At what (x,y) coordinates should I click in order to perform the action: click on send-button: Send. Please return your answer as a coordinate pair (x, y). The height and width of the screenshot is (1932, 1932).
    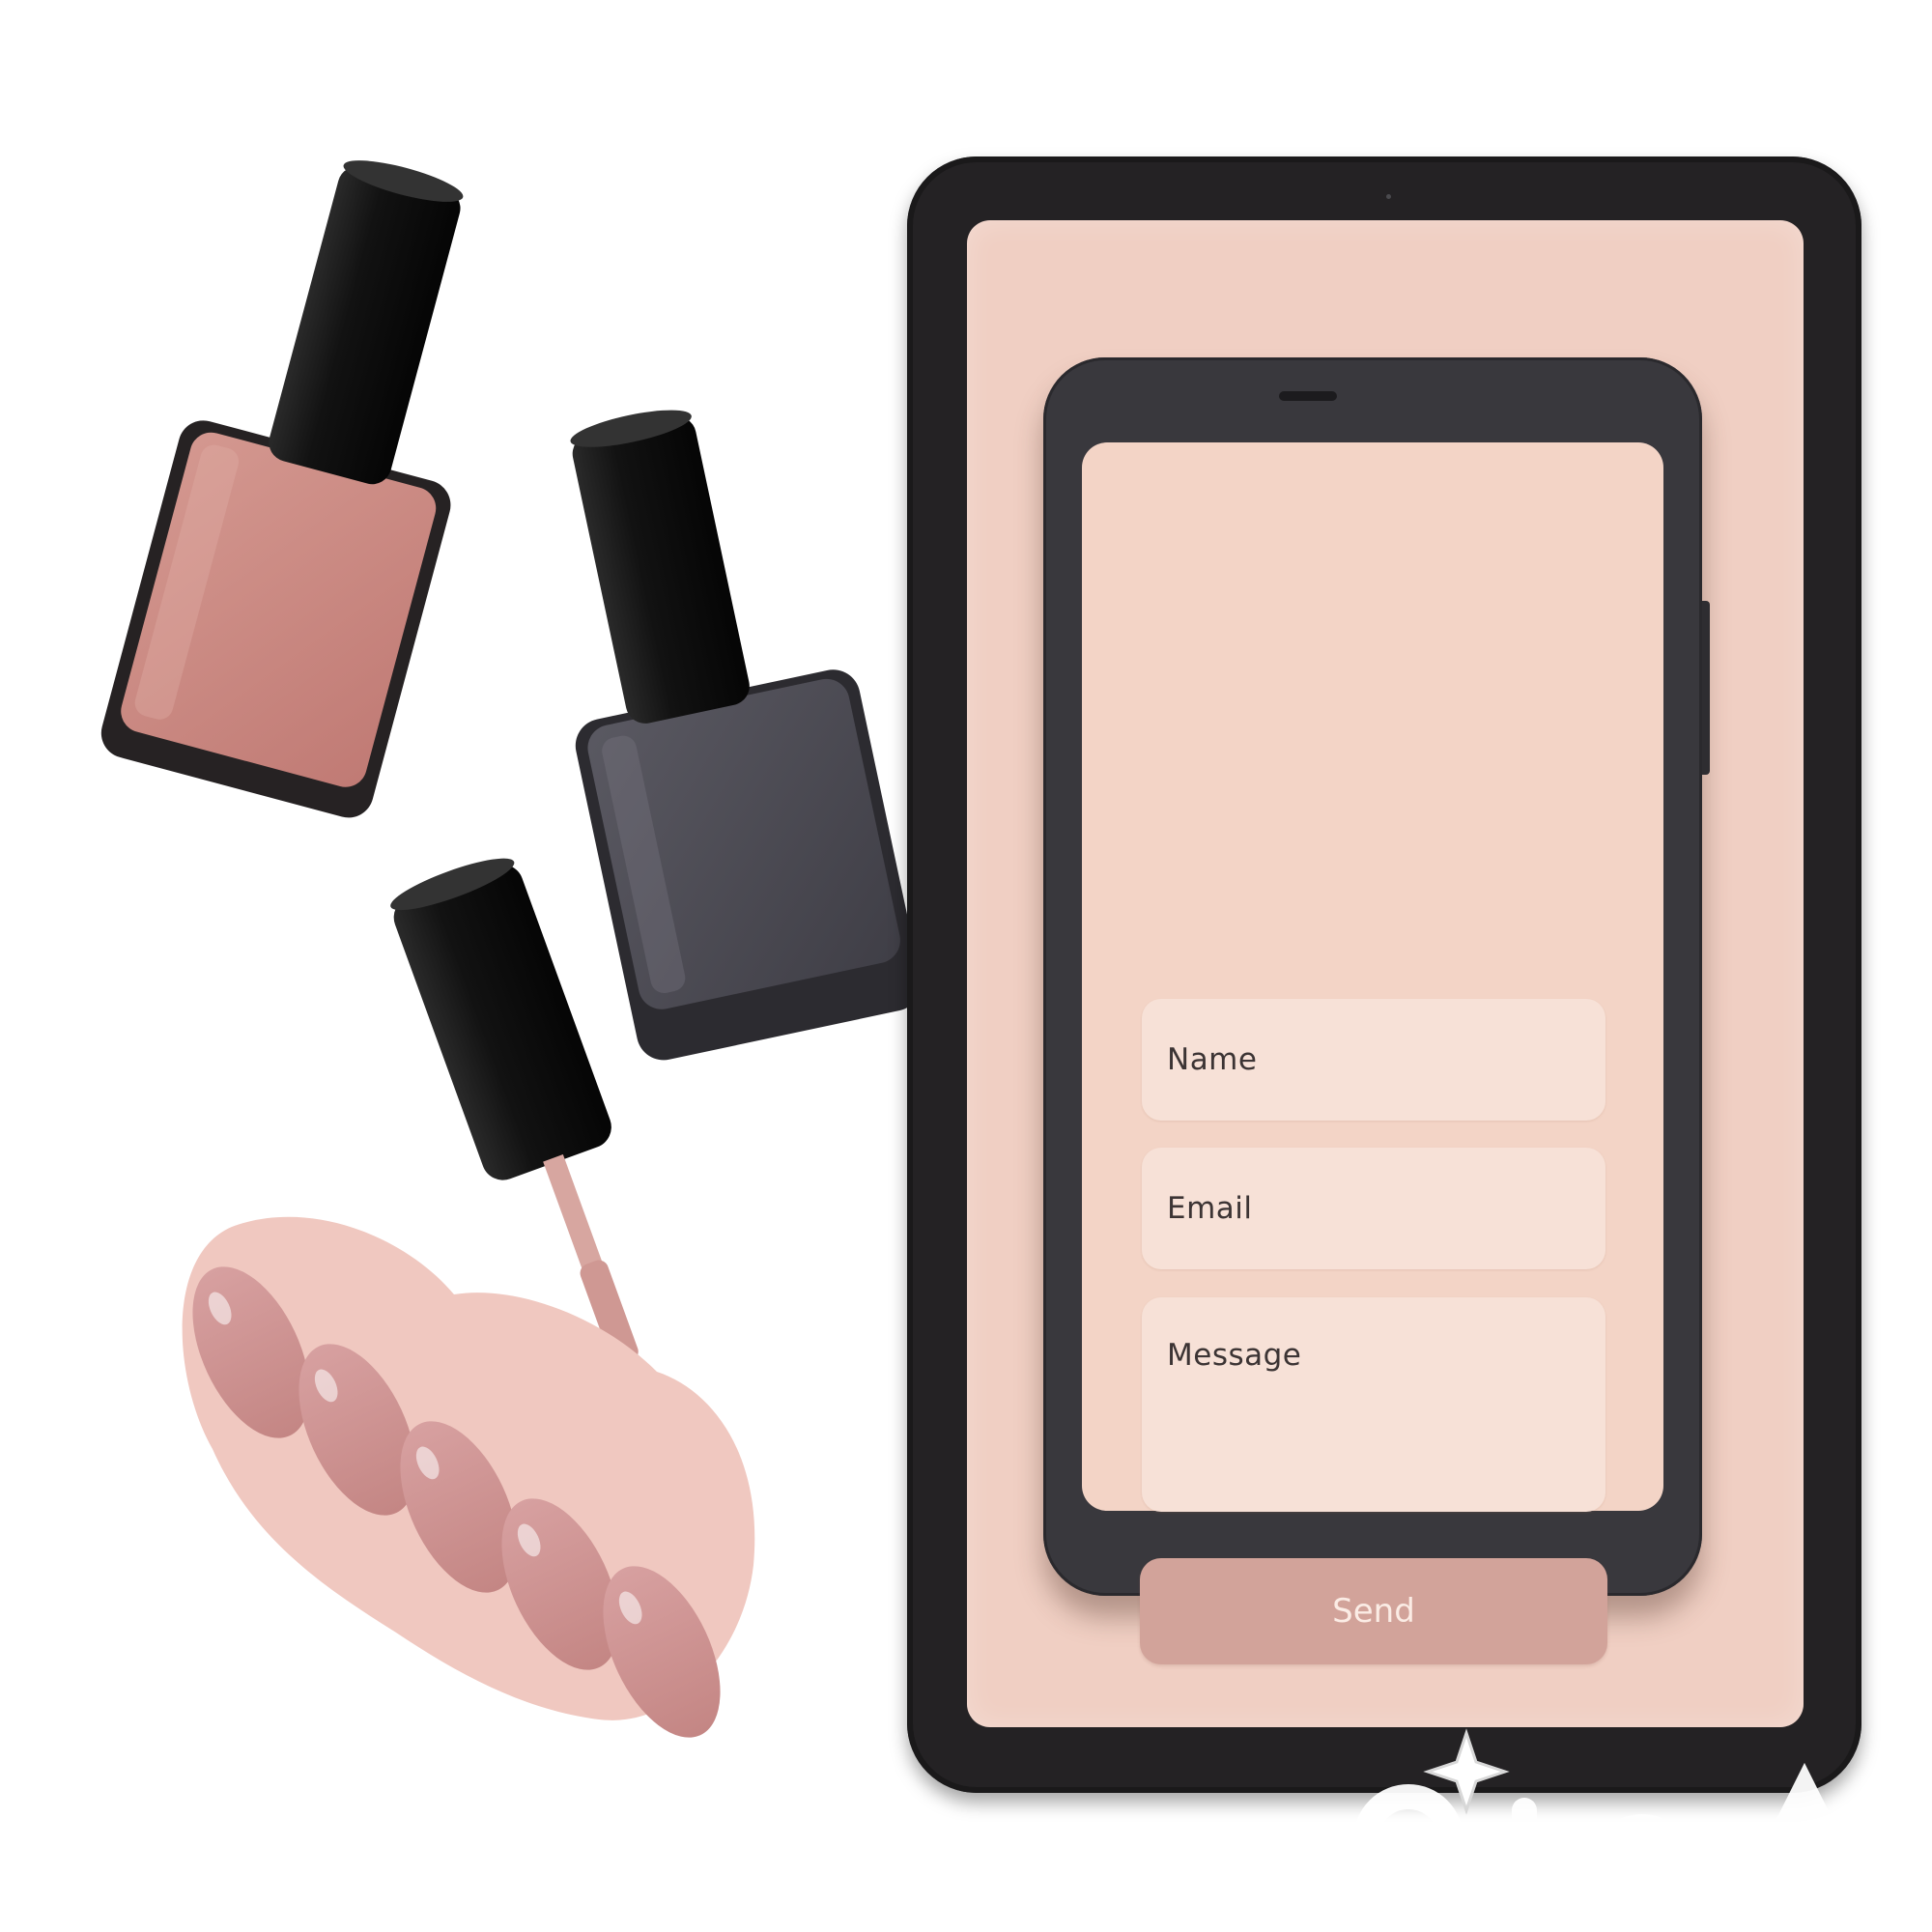
    Looking at the image, I should click on (1373, 1611).